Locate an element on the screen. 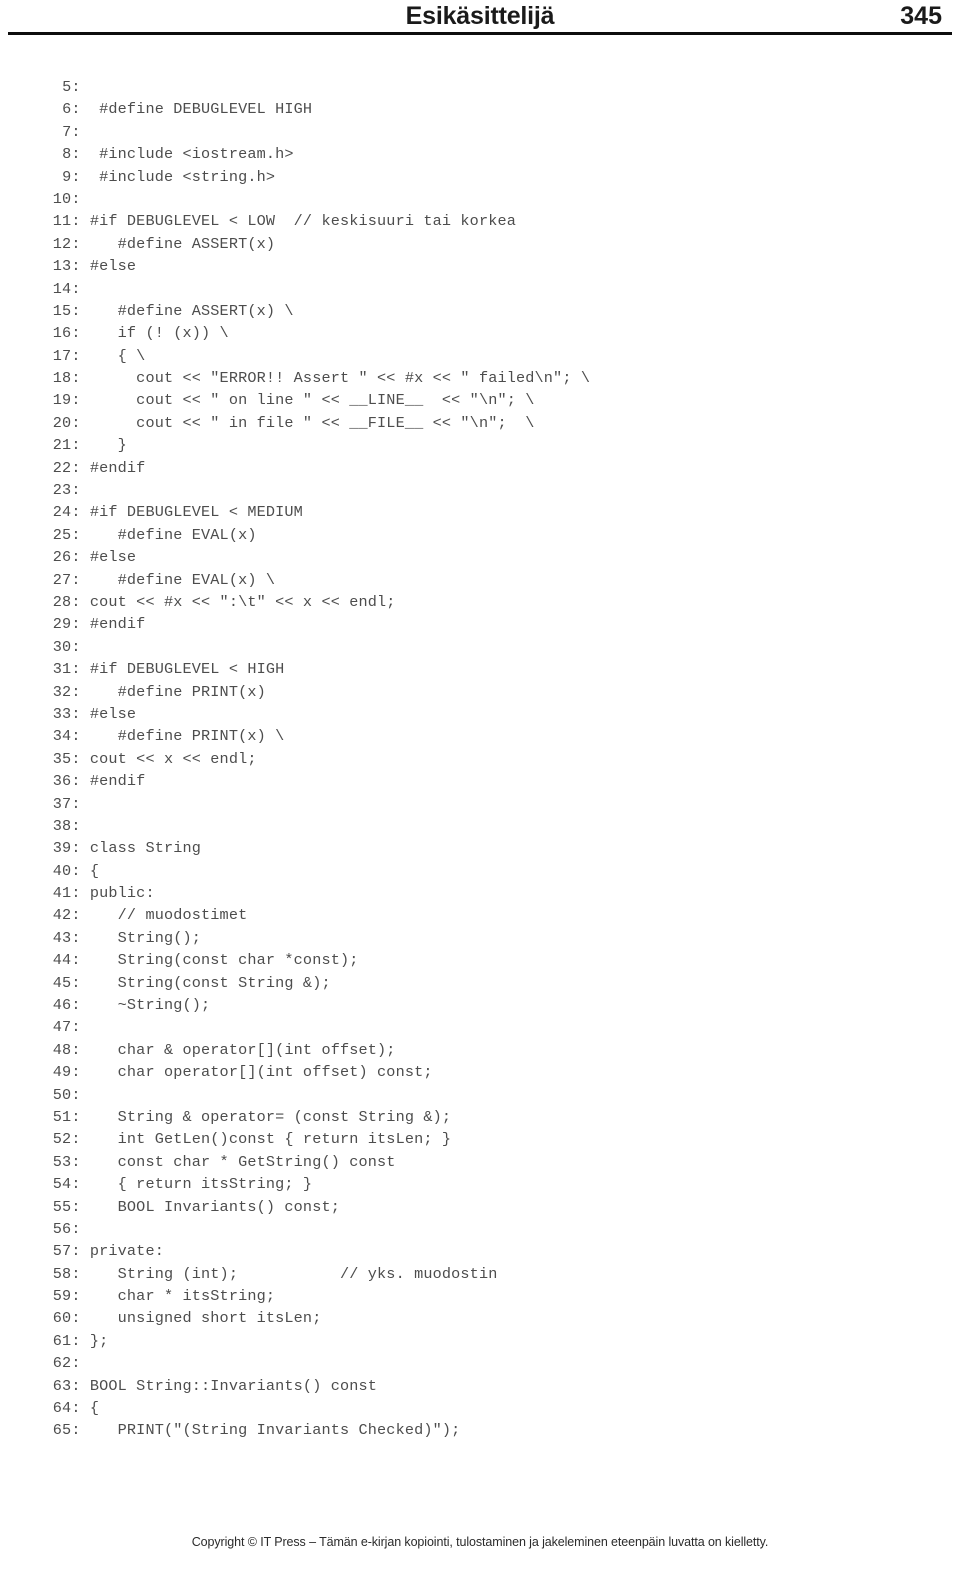  code-line: 48: char & operator[](int offset); is located at coordinates (484, 1050).